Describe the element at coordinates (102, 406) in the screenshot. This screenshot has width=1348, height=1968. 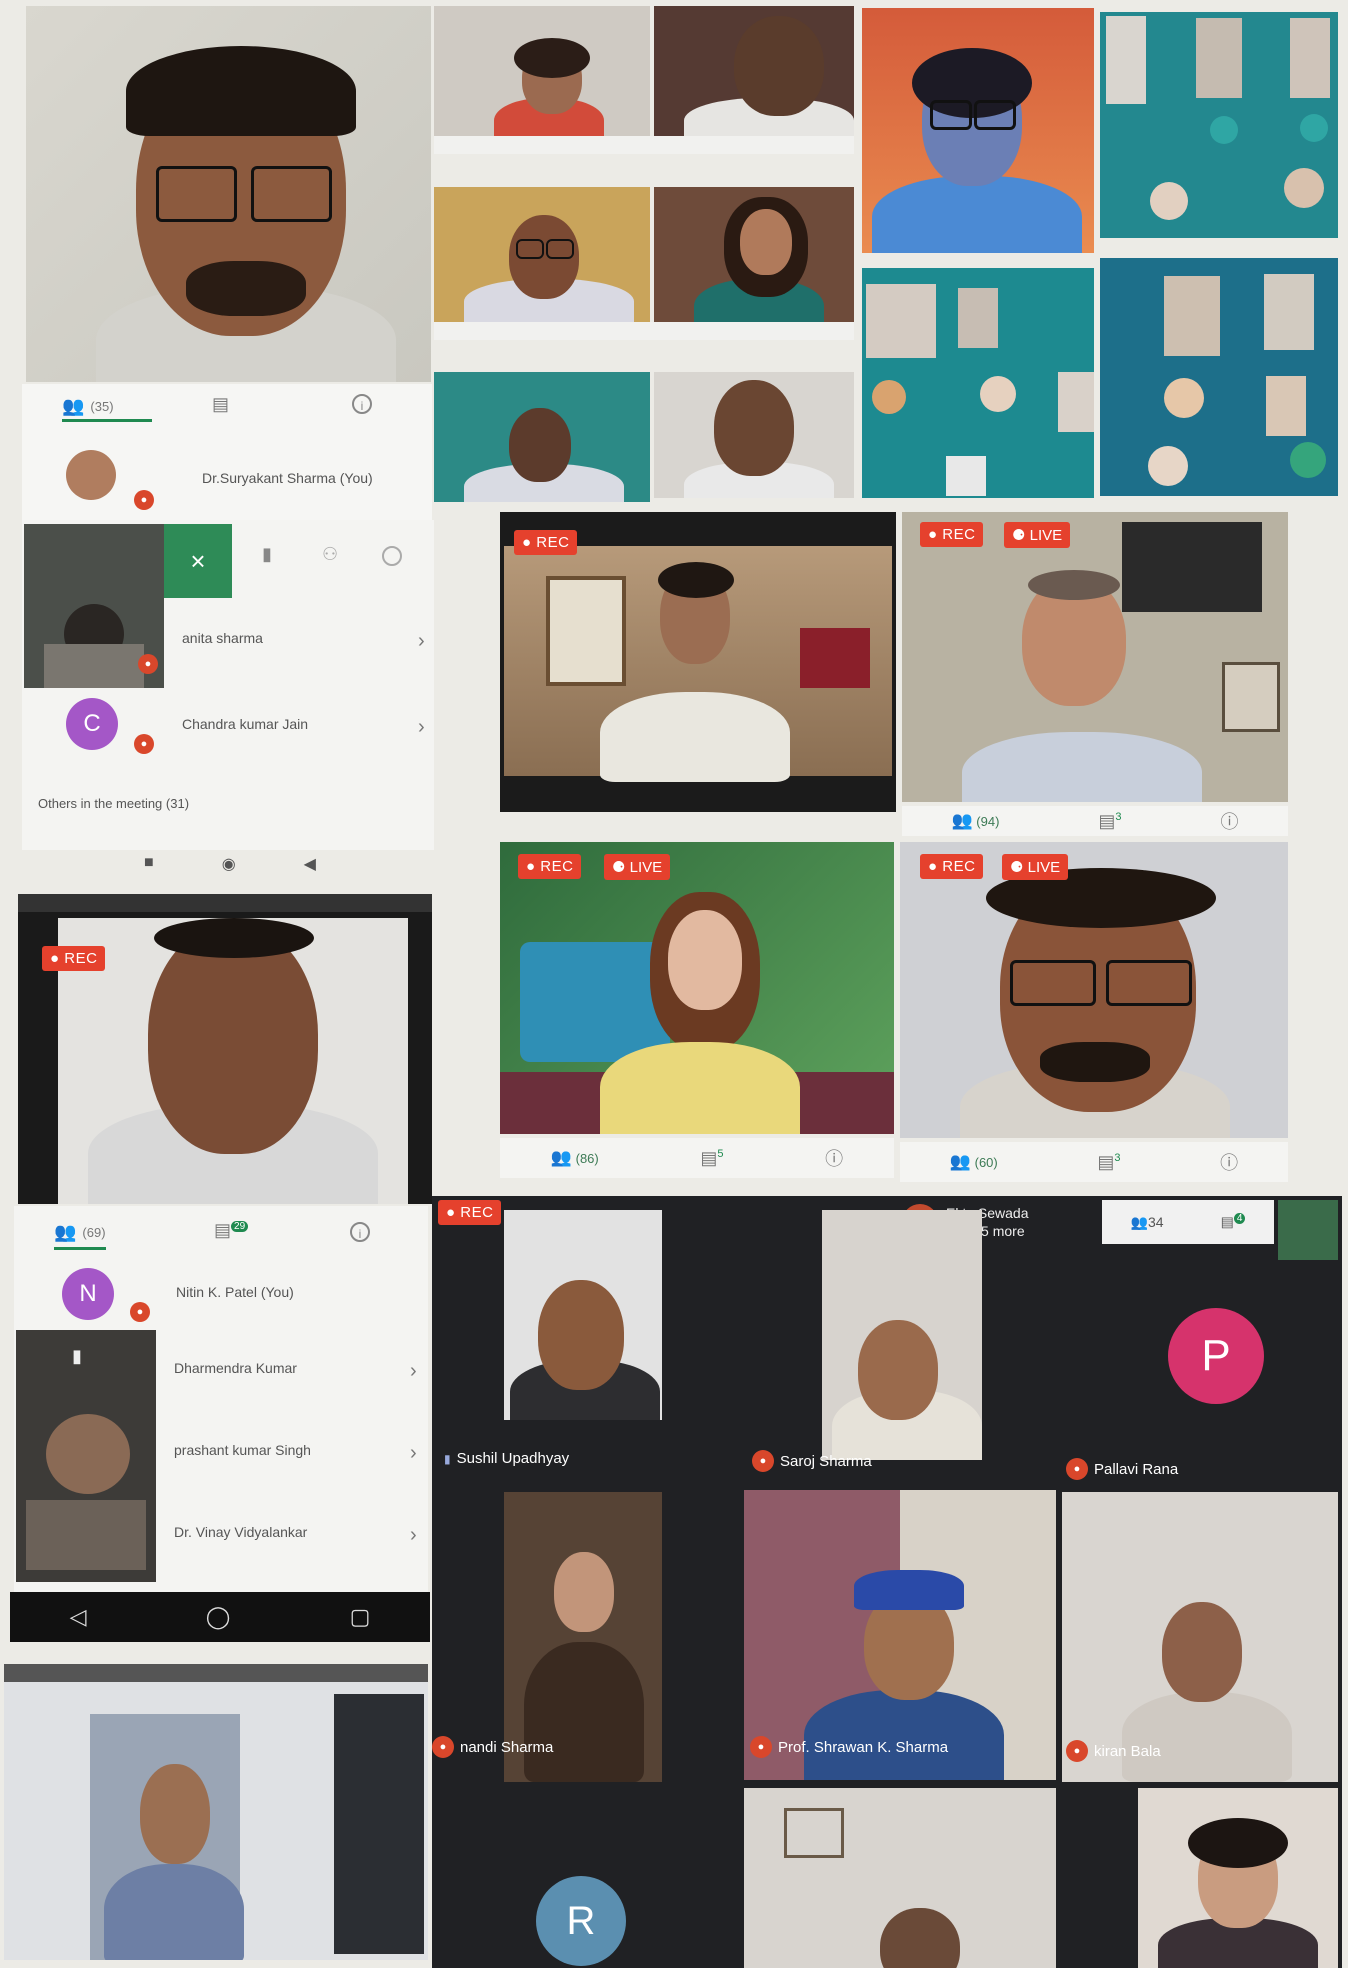
I see `people-count: (35)` at that location.